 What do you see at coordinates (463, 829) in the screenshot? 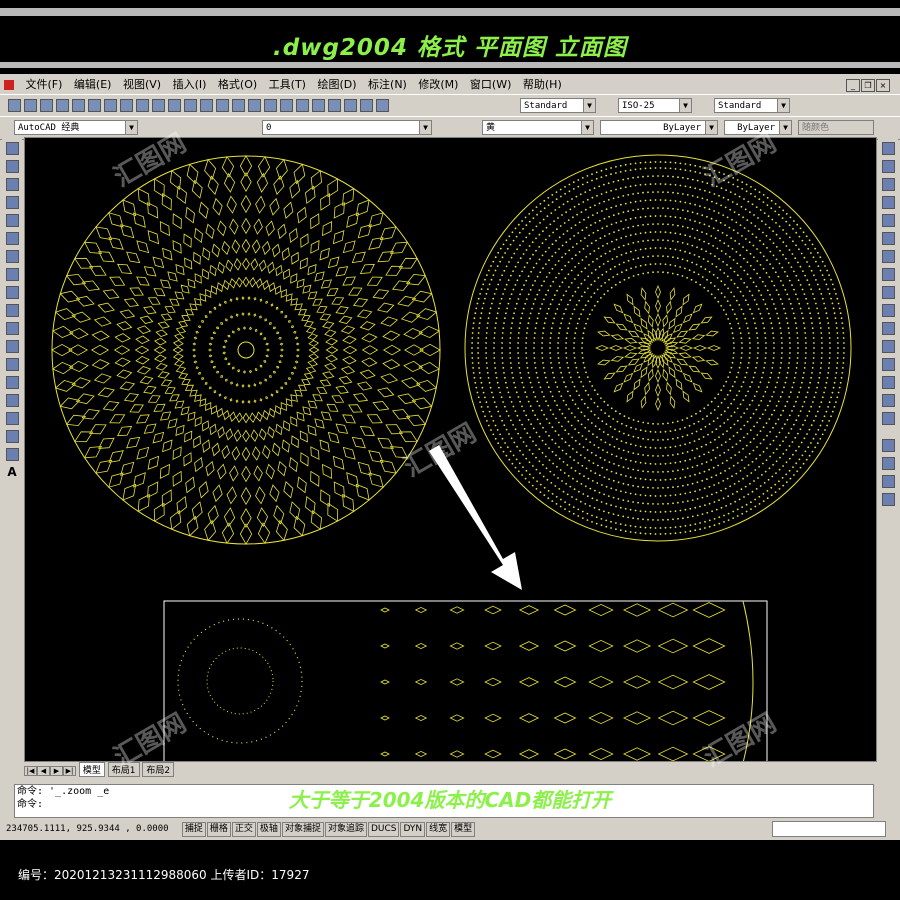
I see `model-toggle: 模型` at bounding box center [463, 829].